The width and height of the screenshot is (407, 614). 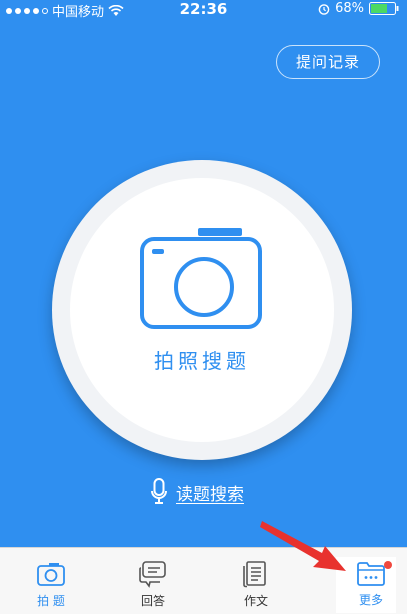 What do you see at coordinates (255, 601) in the screenshot?
I see `tab-label: 作文` at bounding box center [255, 601].